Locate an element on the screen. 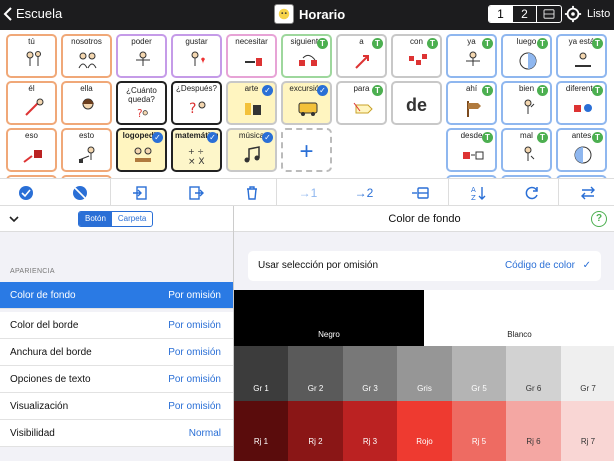  math-icon: + ÷× X is located at coordinates (196, 156).